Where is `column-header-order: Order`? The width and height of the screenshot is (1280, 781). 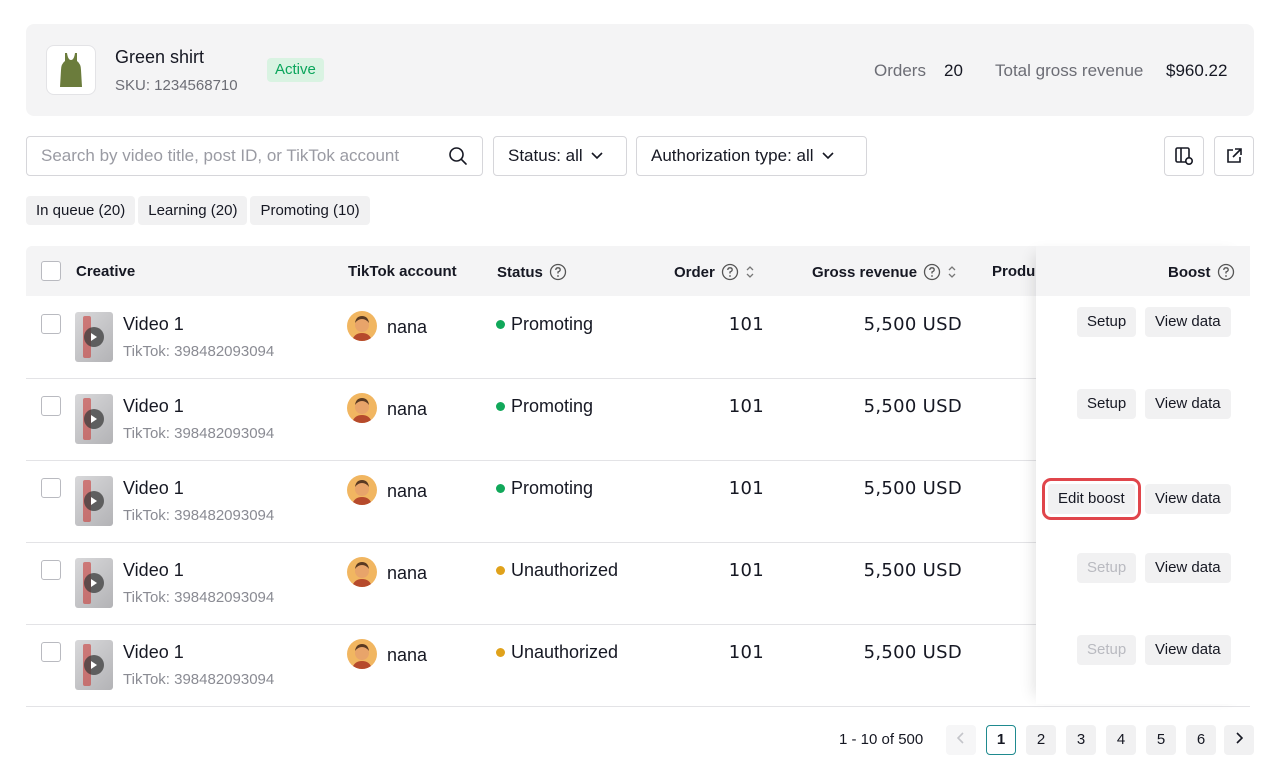
column-header-order: Order is located at coordinates (714, 272).